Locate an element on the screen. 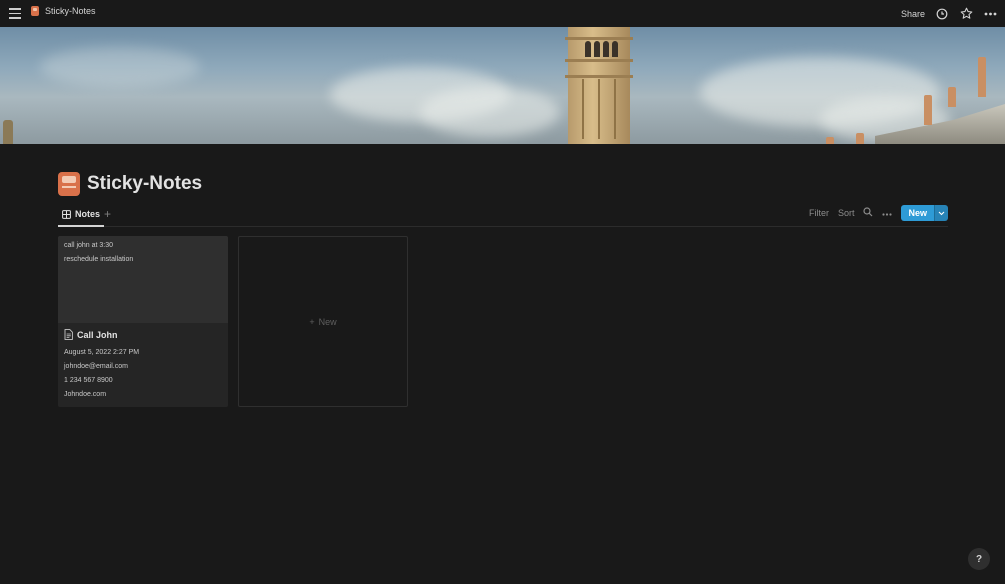  breadcrumb: Sticky-Notes is located at coordinates (63, 11).